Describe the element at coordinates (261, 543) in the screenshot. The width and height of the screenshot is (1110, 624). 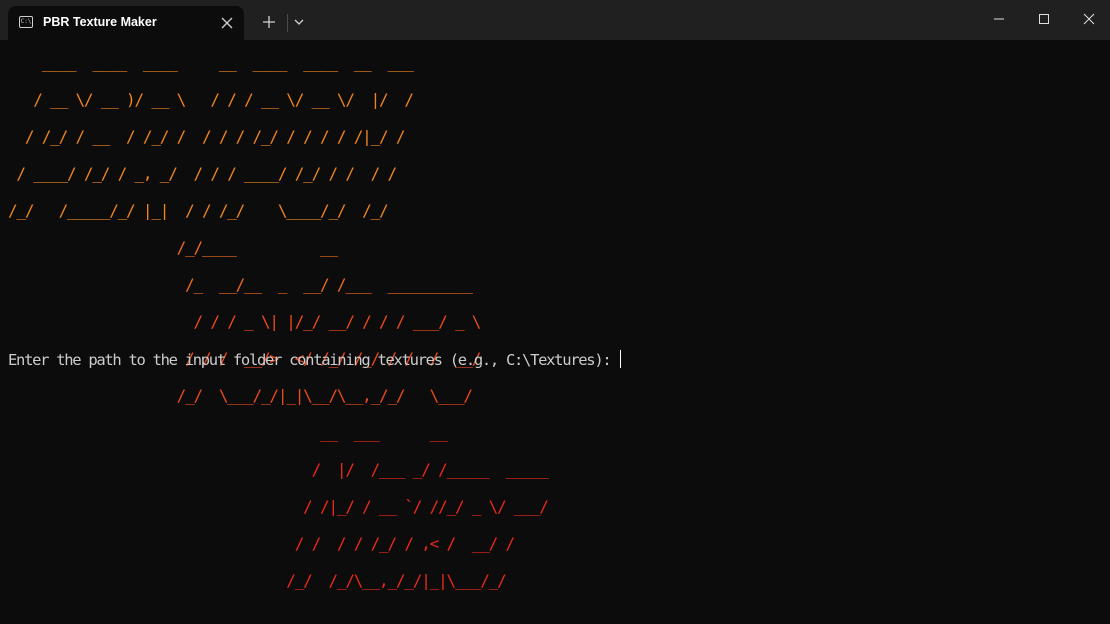
I see `banner-line: / / / / /_/ / ,< / __/ /` at that location.